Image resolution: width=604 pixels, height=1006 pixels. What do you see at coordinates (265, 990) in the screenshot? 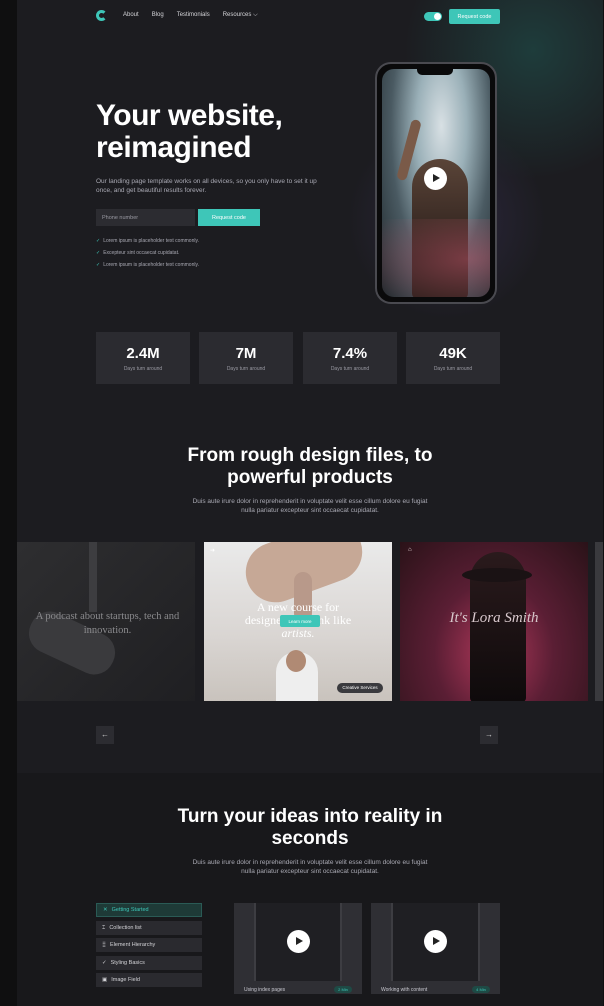
I see `video-caption: Using index pages` at bounding box center [265, 990].